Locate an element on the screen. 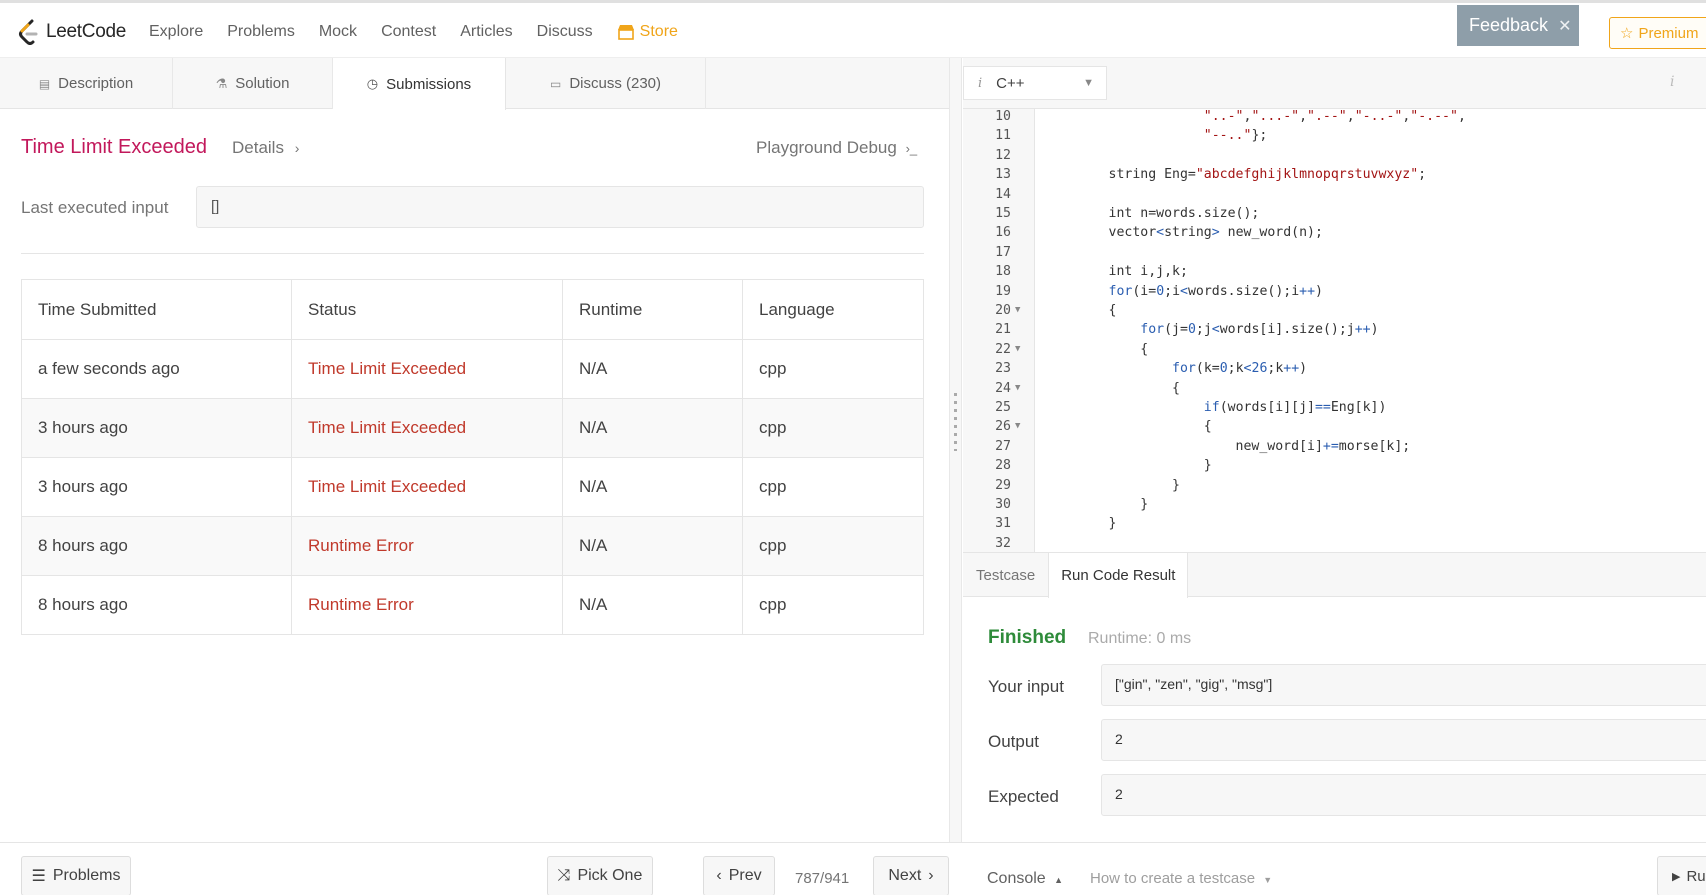 This screenshot has height=895, width=1706. problems-button: ☰ Problems is located at coordinates (76, 875).